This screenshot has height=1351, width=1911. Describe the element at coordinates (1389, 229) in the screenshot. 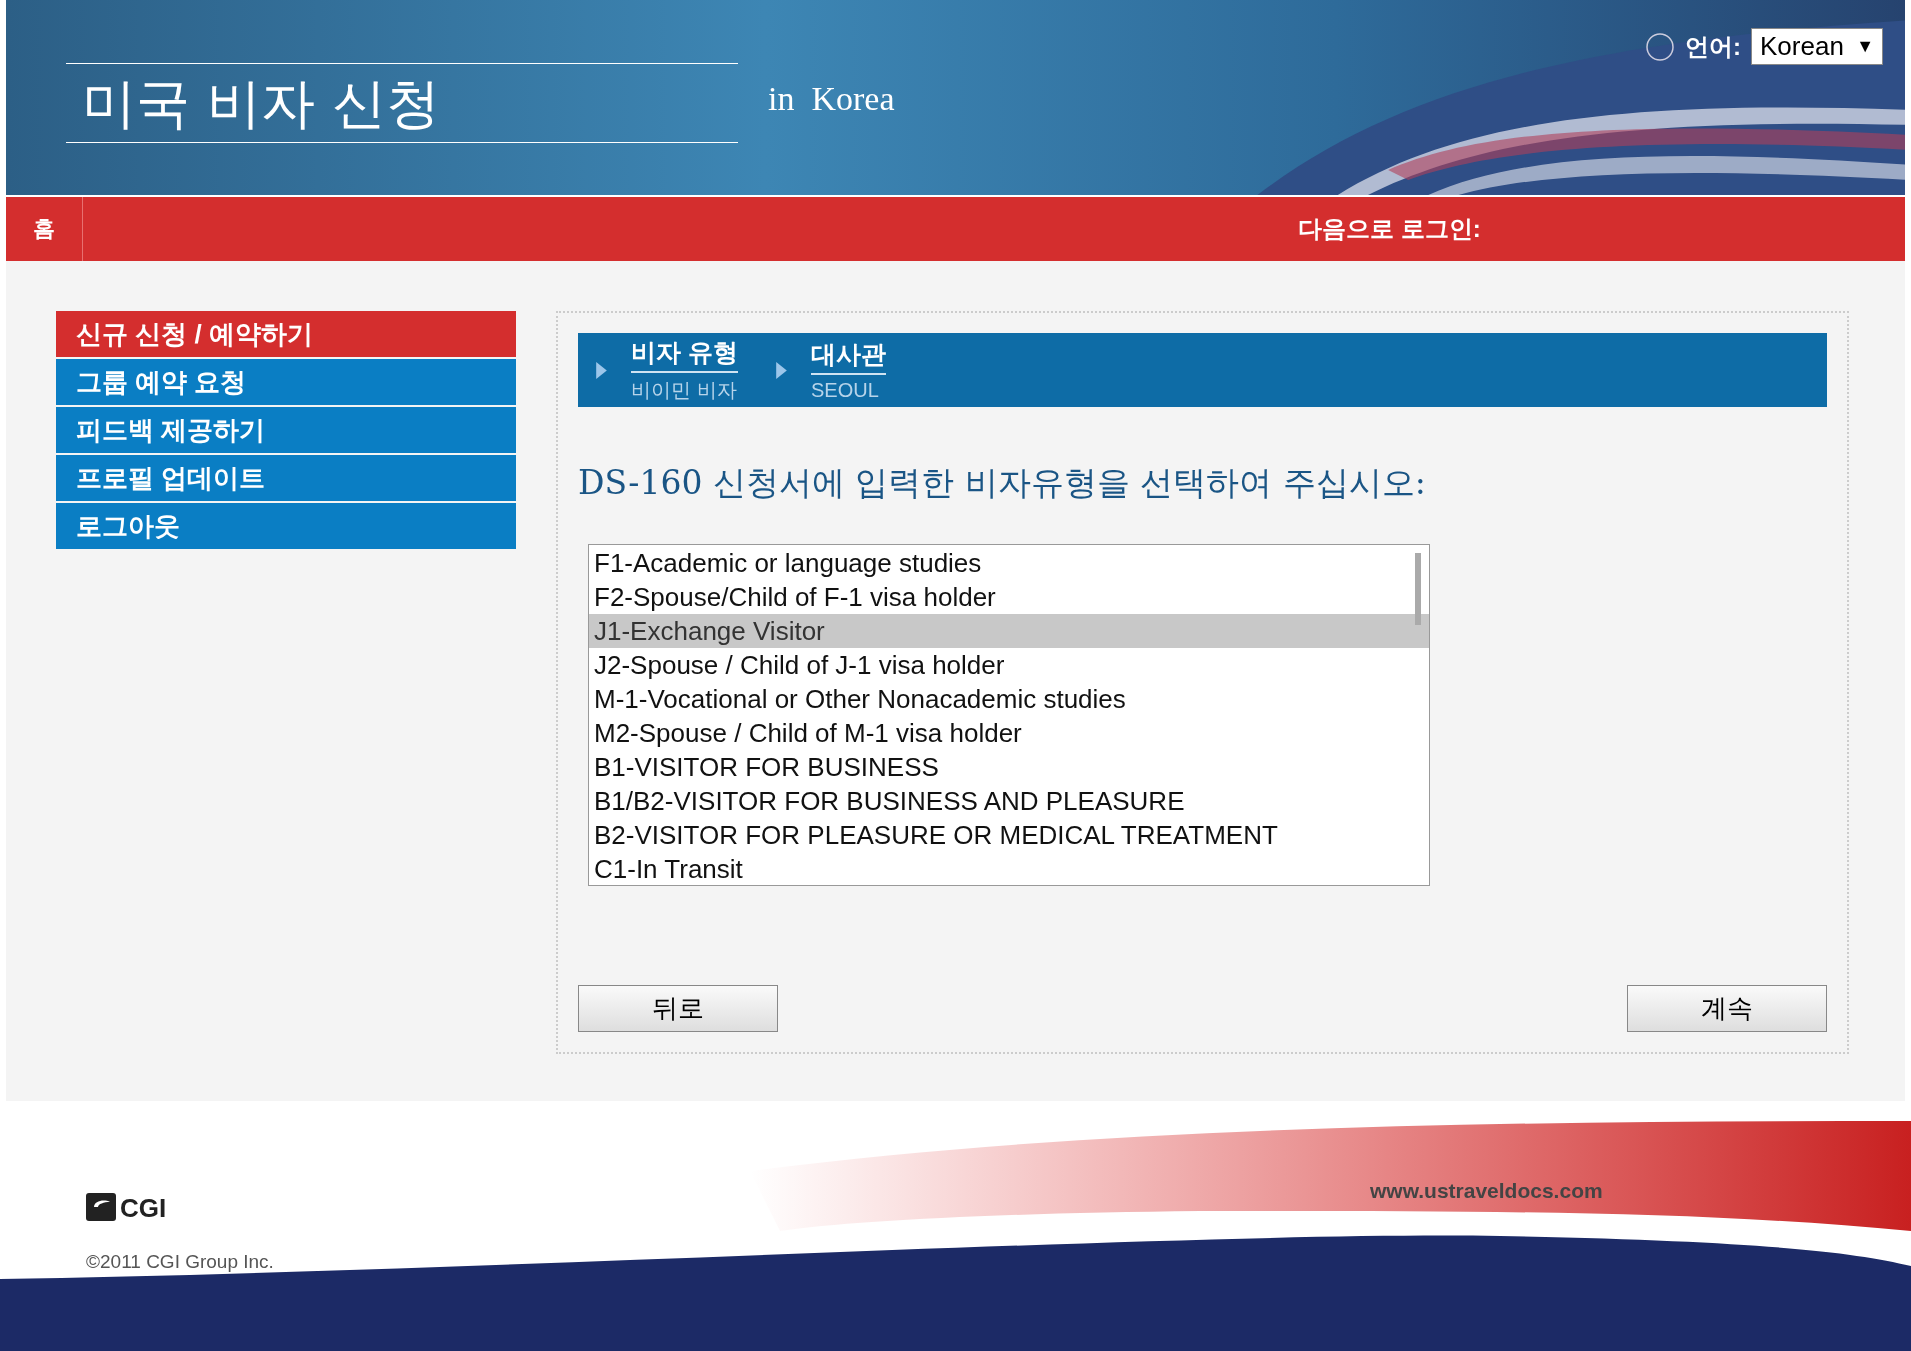

I see `login-label: 다음으로 로그인:` at that location.